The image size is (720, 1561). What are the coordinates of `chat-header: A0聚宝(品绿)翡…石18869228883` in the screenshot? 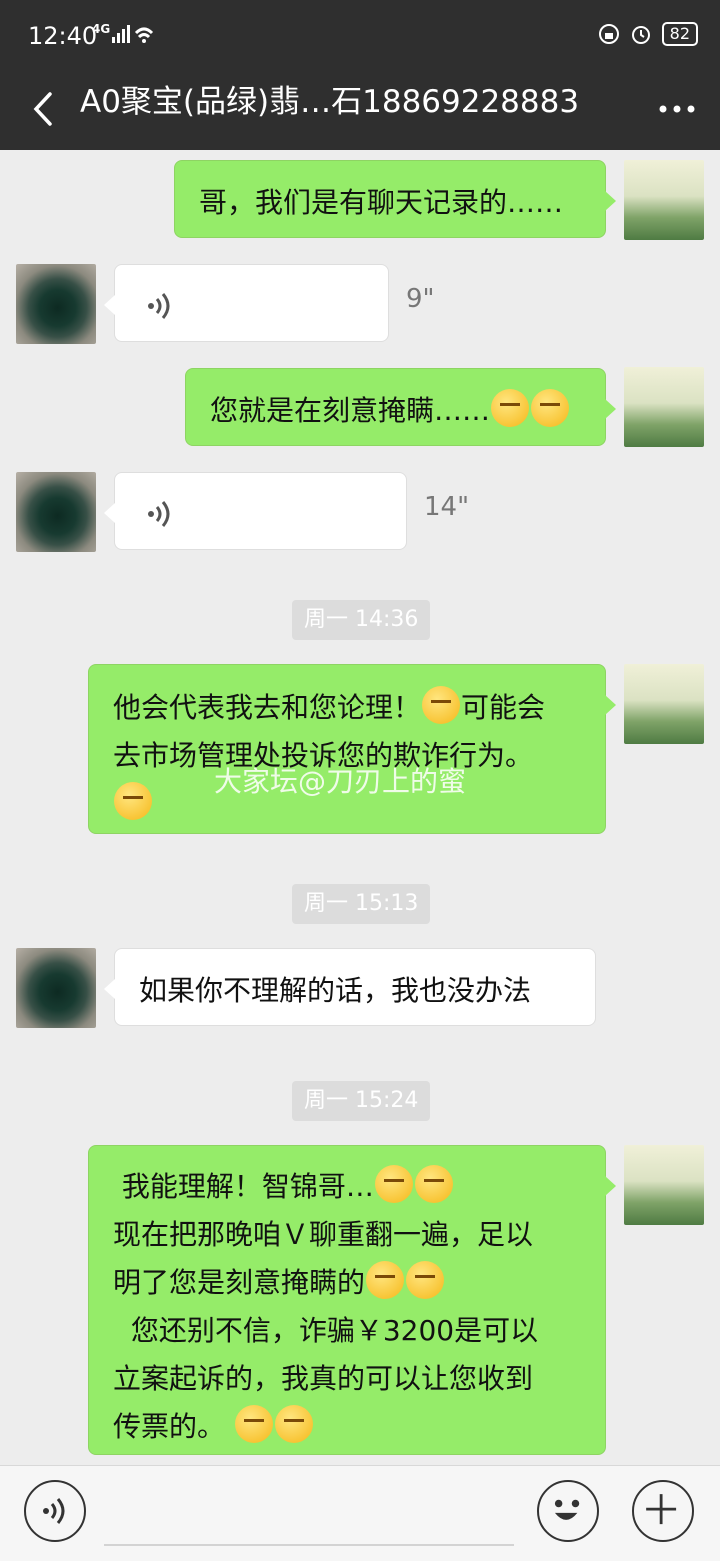 It's located at (360, 110).